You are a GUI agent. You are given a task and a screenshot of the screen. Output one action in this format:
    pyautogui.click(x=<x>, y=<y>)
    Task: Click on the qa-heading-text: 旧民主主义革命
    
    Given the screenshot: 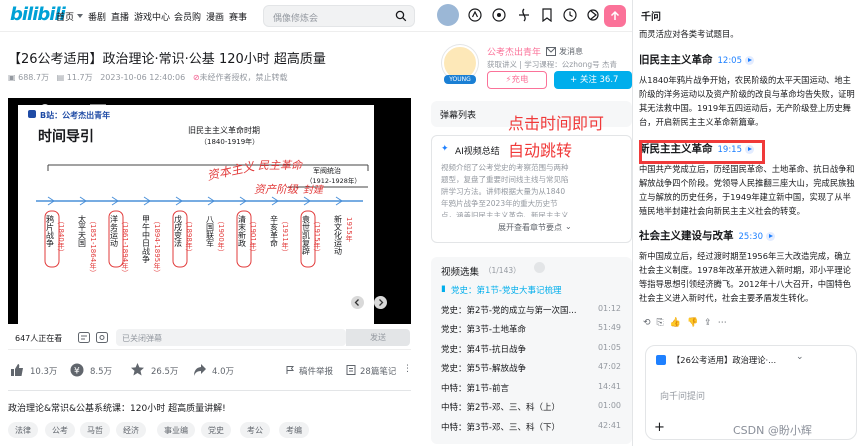 What is the action you would take?
    pyautogui.click(x=676, y=60)
    